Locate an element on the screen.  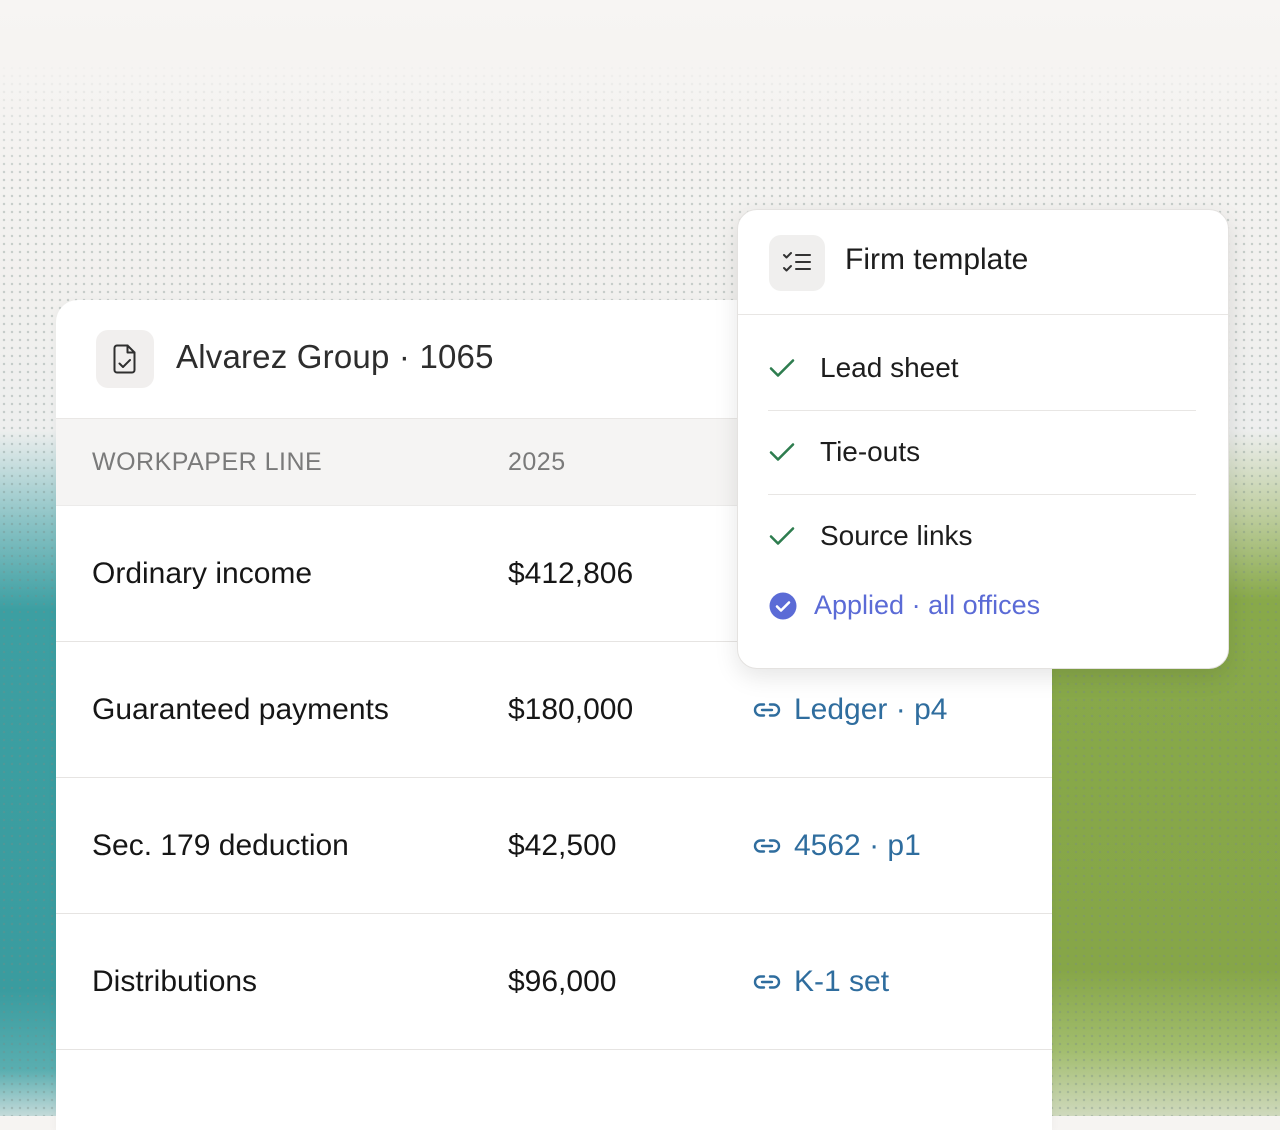
row-amount: $180,000 is located at coordinates (571, 709).